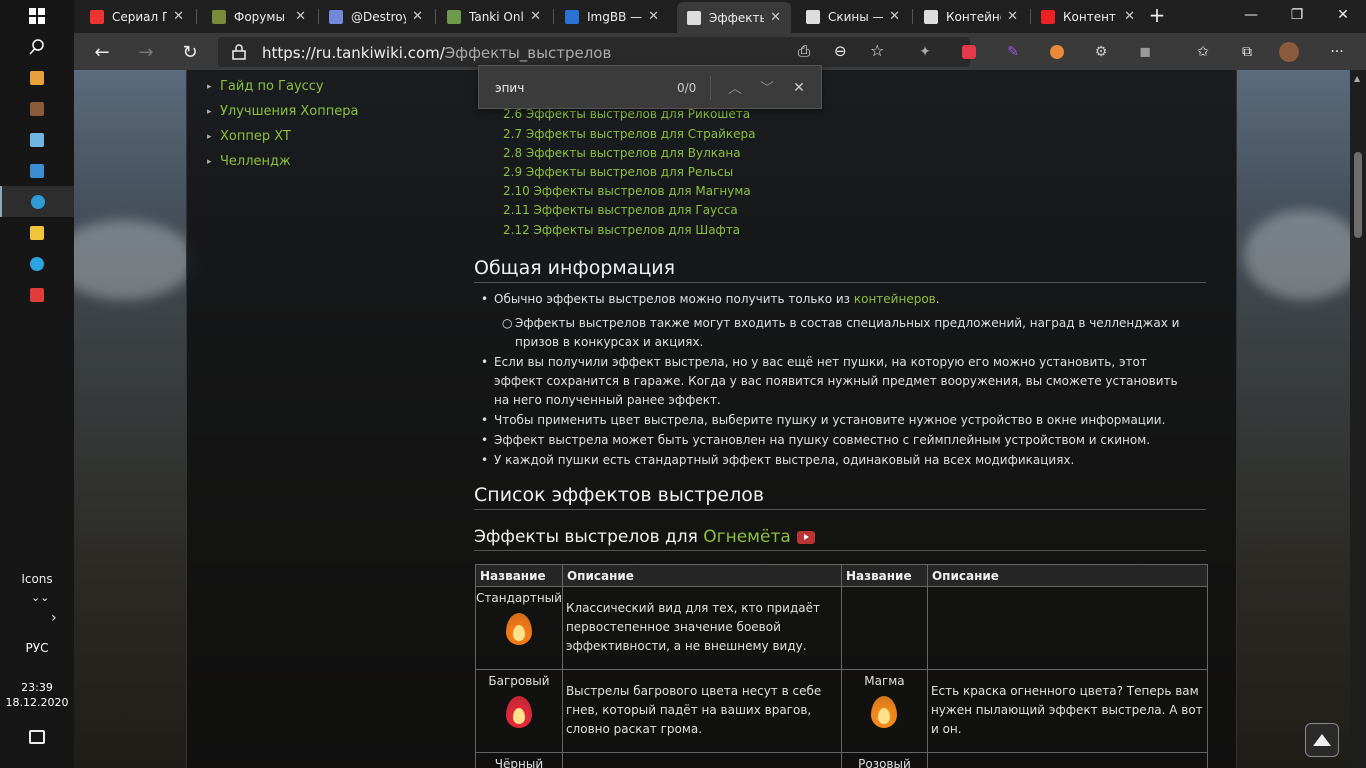 Image resolution: width=1366 pixels, height=768 pixels. Describe the element at coordinates (799, 88) in the screenshot. I see `find-close-button: ✕` at that location.